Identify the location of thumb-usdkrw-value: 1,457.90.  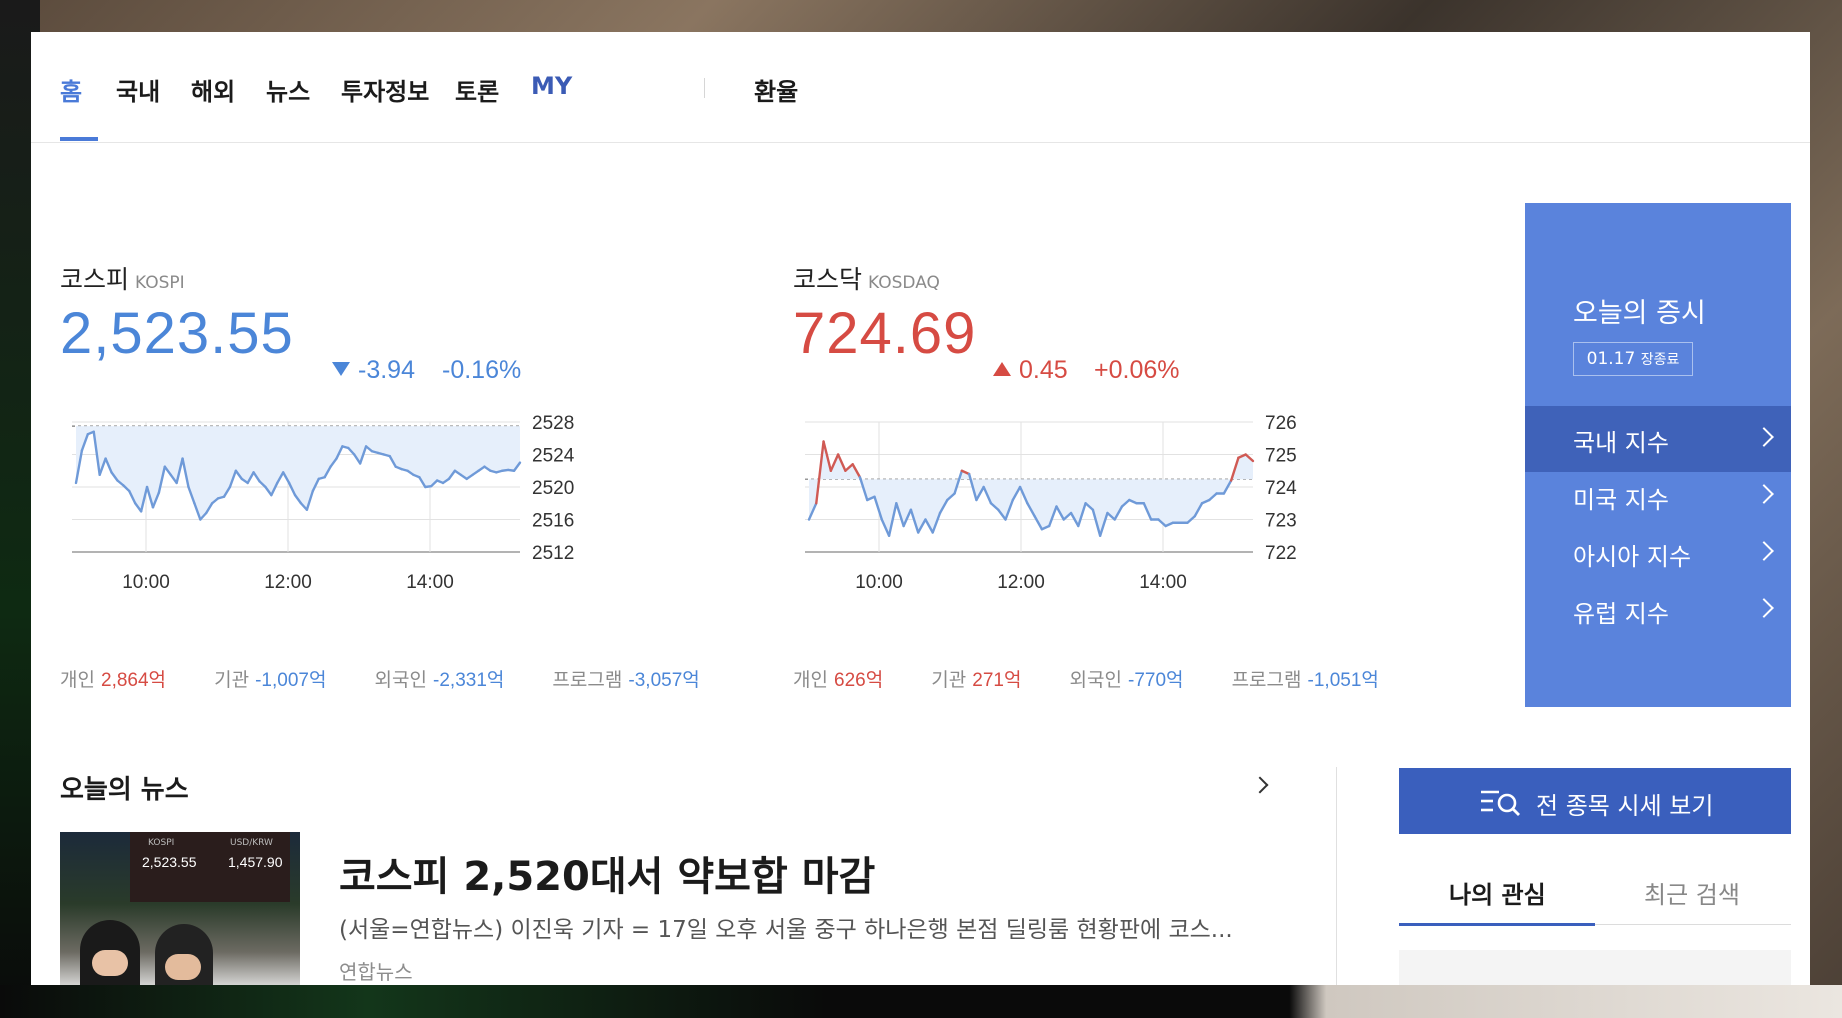
(255, 862).